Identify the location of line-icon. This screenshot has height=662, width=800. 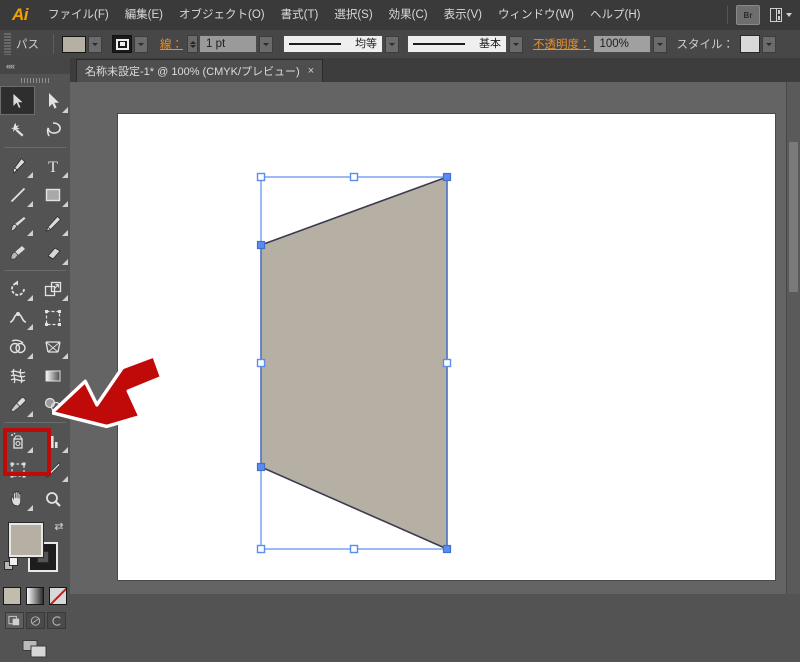
(17, 194).